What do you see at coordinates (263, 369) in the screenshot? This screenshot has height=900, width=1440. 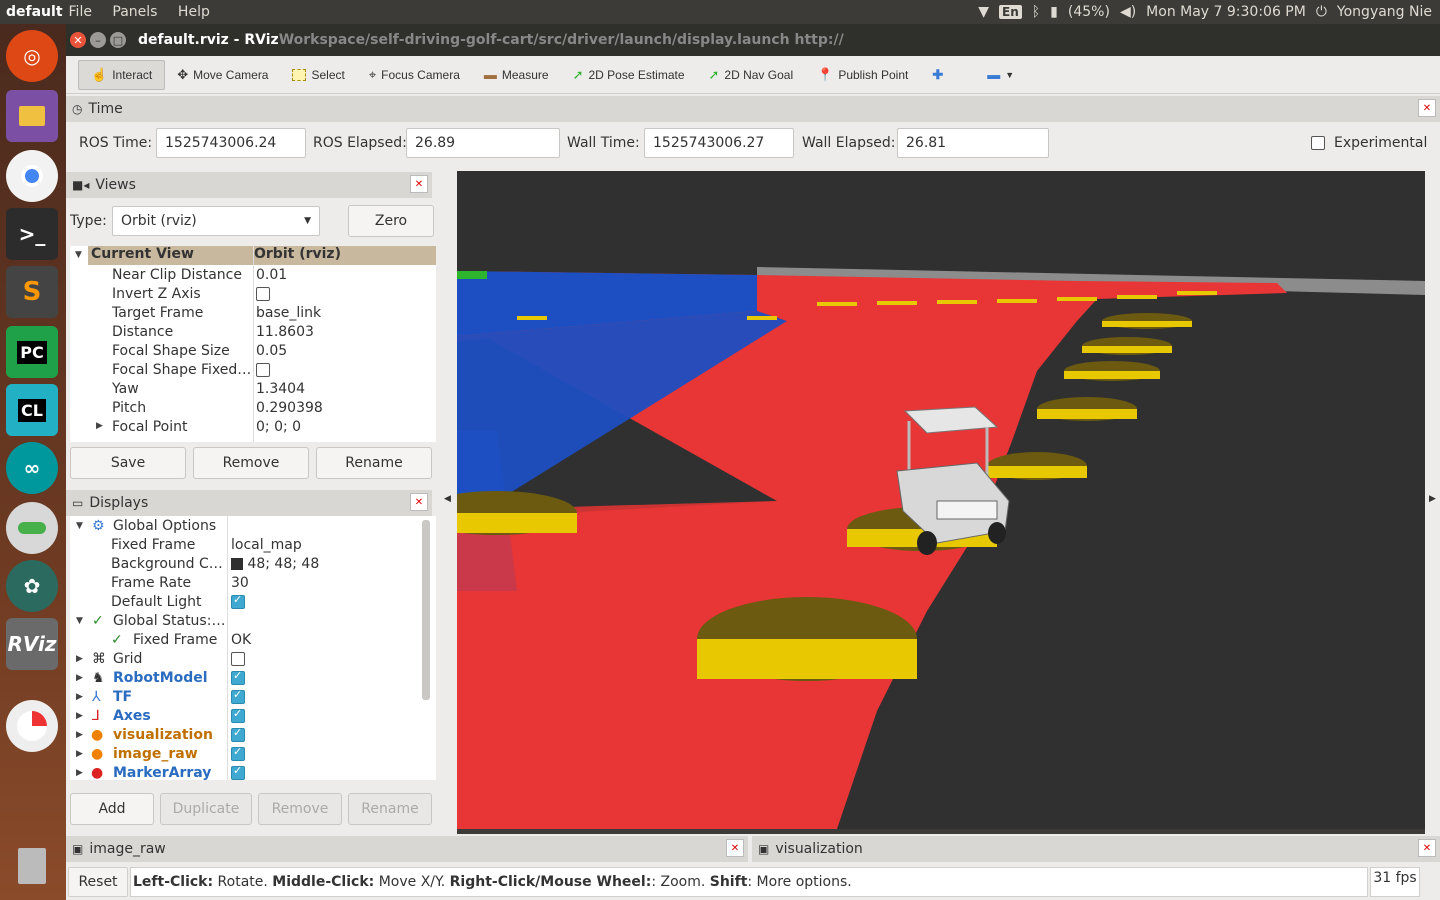 I see `focal-shape-fixed-checkbox` at bounding box center [263, 369].